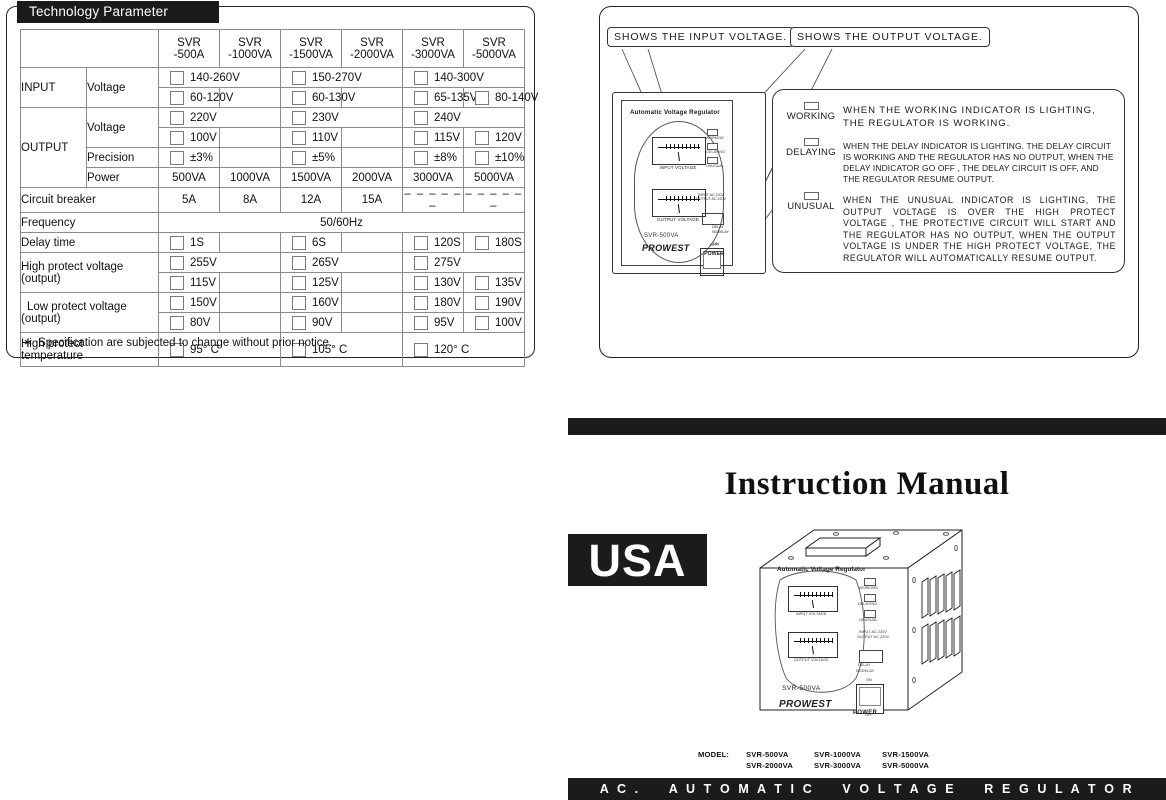  Describe the element at coordinates (311, 302) in the screenshot. I see `opt-cell: 160V` at that location.